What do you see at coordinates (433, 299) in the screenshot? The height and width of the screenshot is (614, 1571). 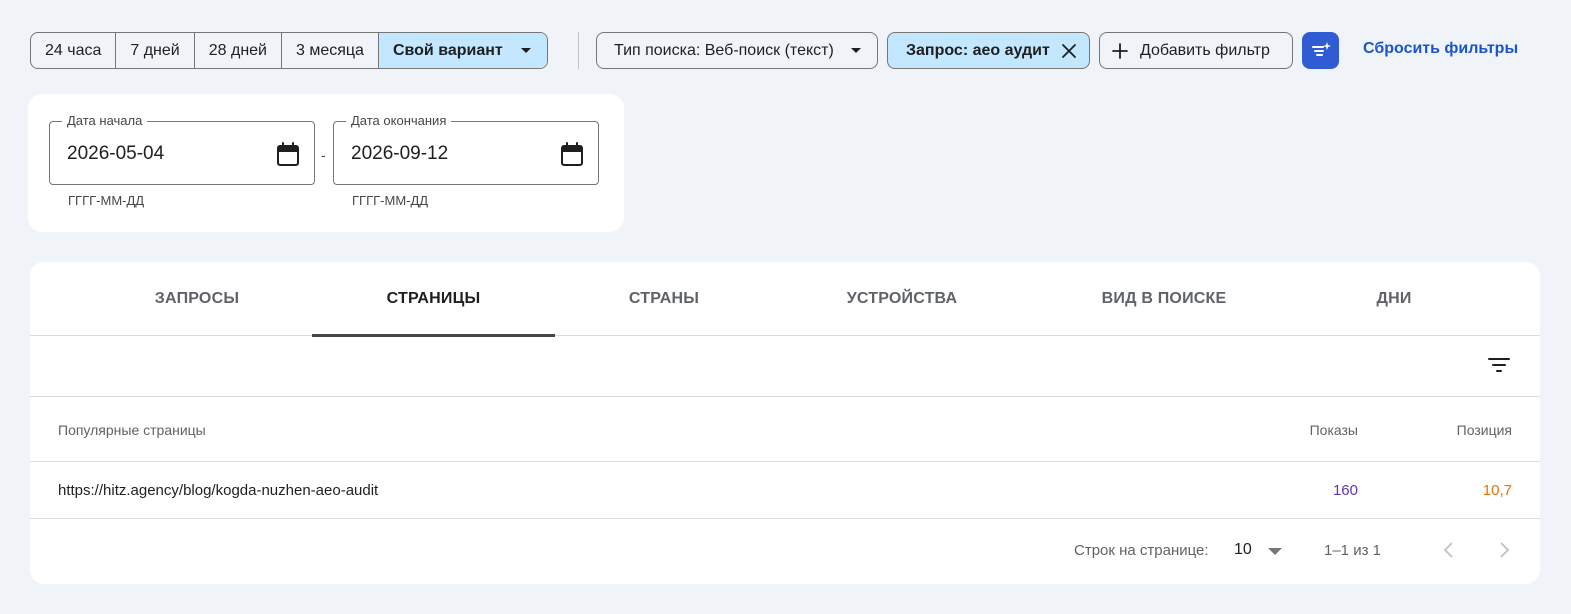 I see `tab-pages: СТРАНИЦЫ` at bounding box center [433, 299].